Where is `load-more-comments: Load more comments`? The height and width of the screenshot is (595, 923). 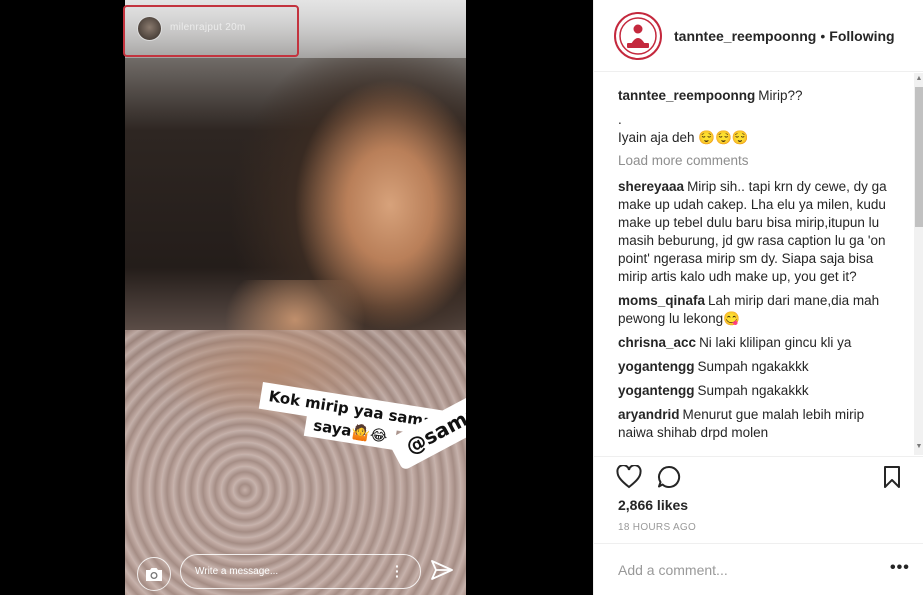 load-more-comments: Load more comments is located at coordinates (758, 160).